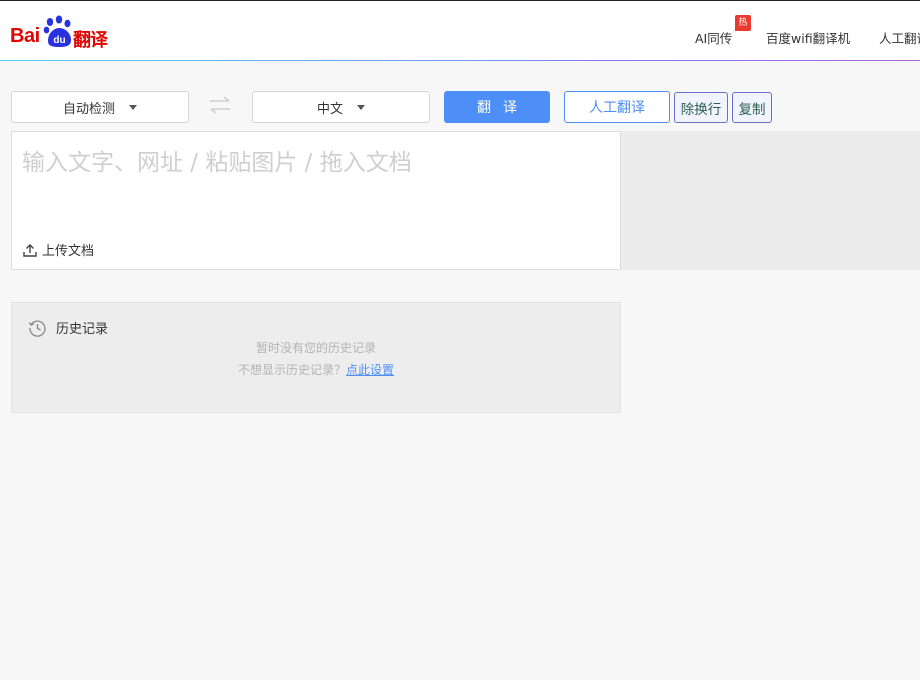 The height and width of the screenshot is (680, 920). Describe the element at coordinates (370, 370) in the screenshot. I see `history-settings-link: 点此设置` at that location.